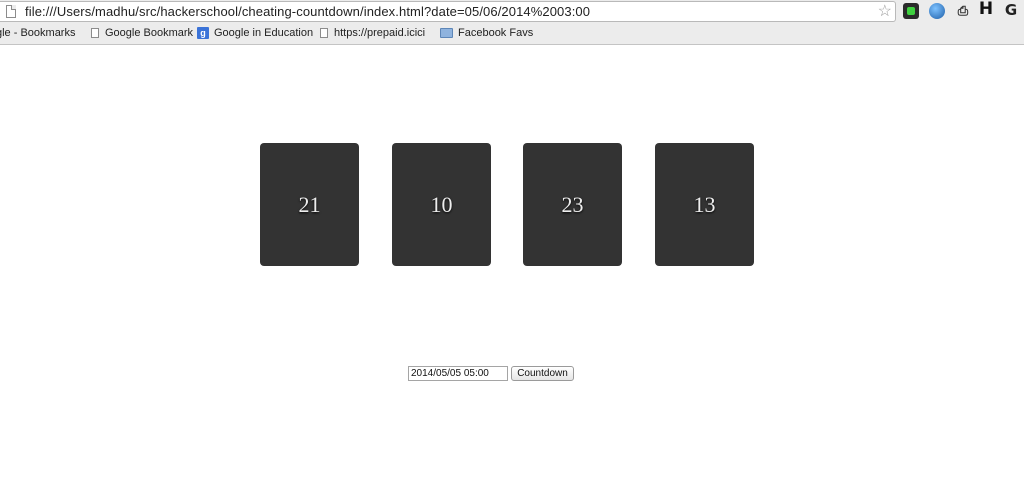  I want to click on globe-icon, so click(937, 11).